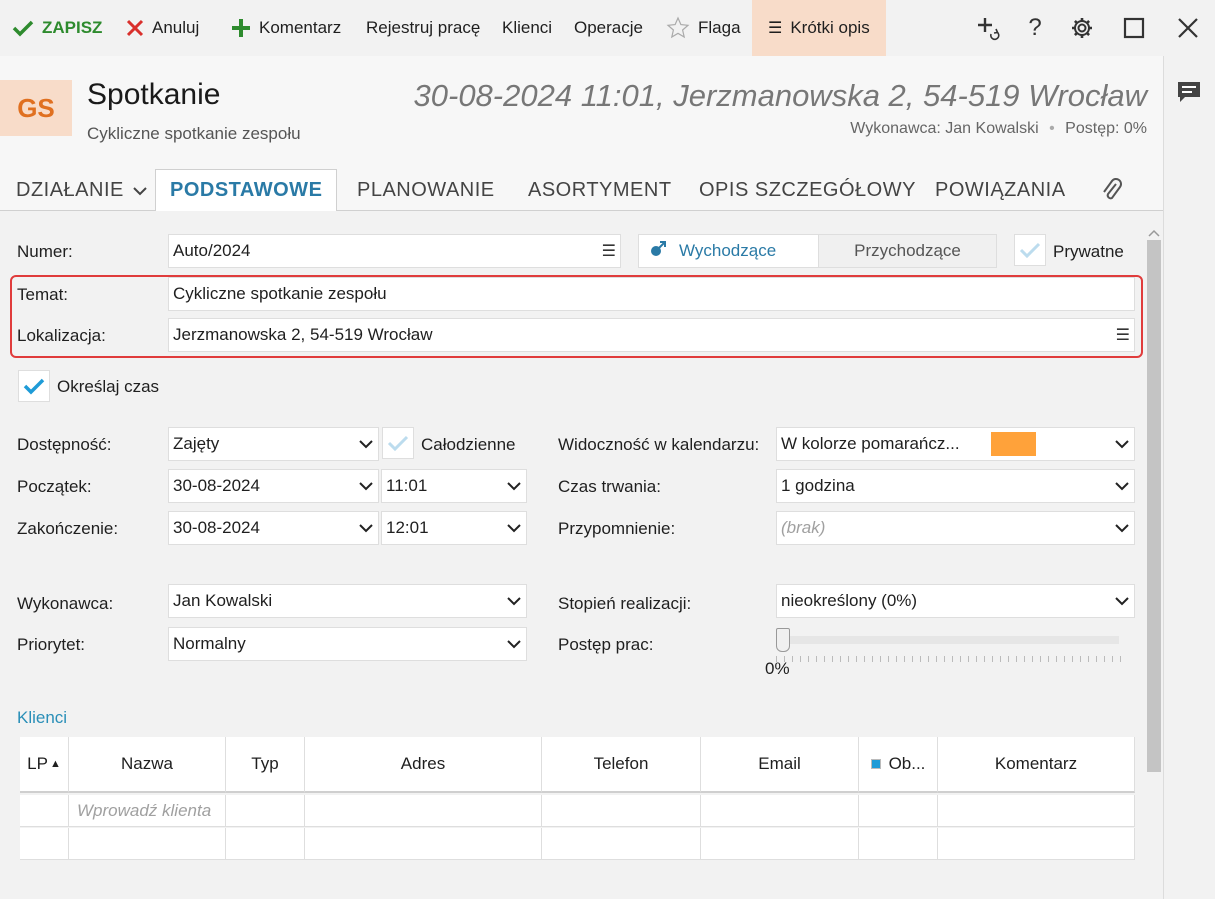  Describe the element at coordinates (347, 601) in the screenshot. I see `executor-select: Jan Kowalski` at that location.